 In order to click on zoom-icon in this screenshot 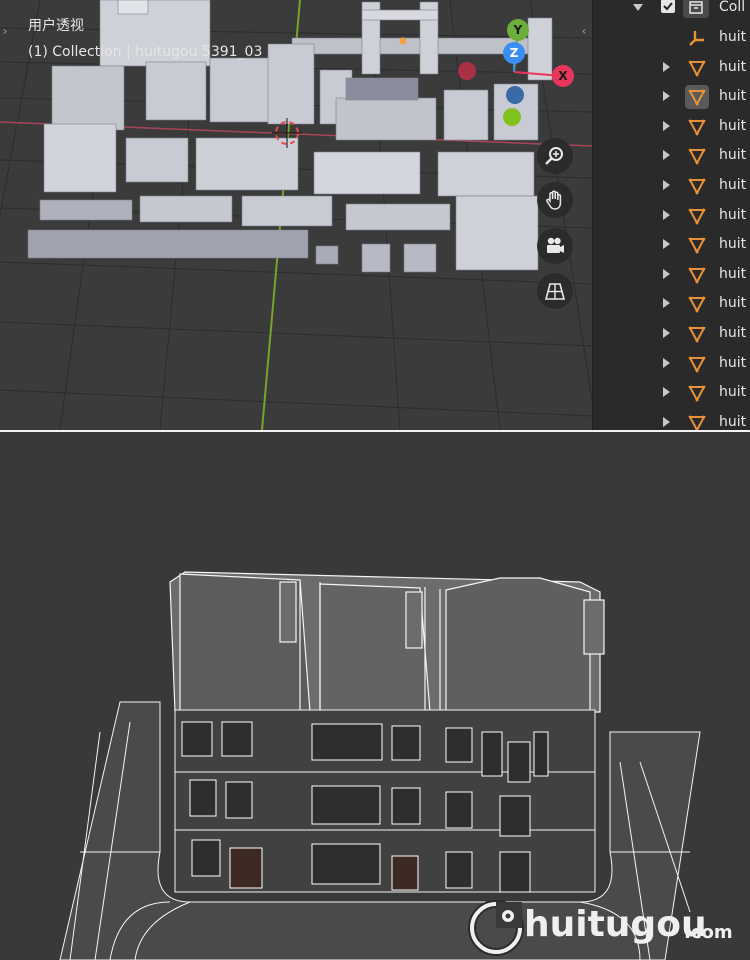, I will do `click(554, 156)`.